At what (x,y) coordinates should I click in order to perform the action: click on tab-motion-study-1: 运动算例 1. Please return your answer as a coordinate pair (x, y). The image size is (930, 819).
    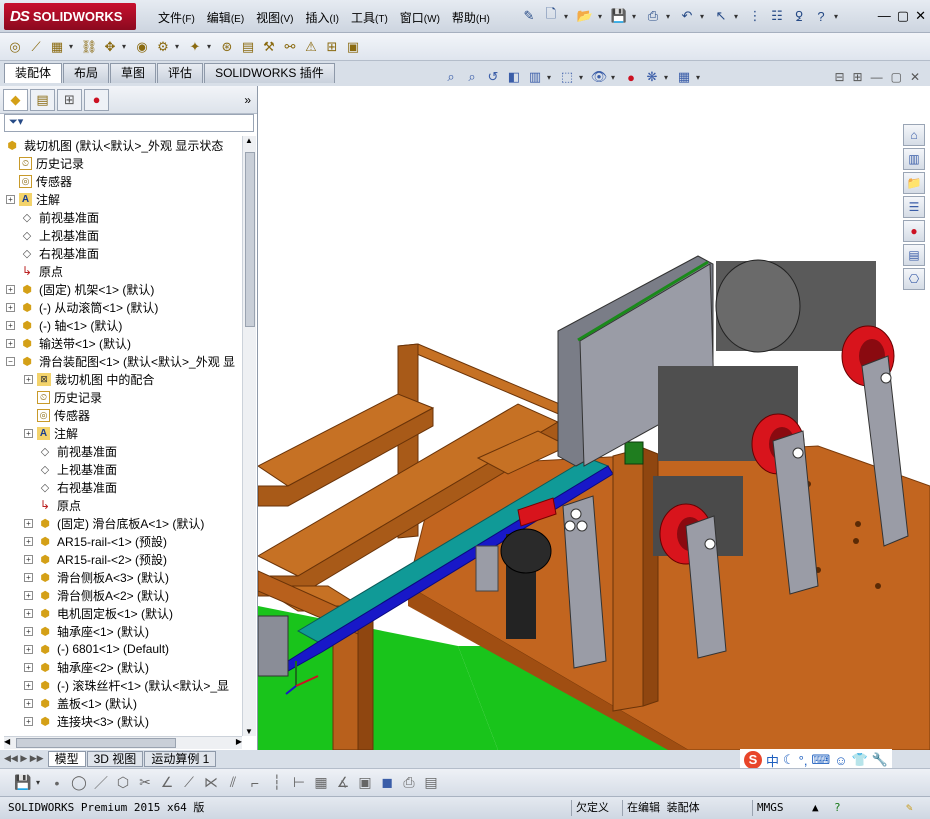
    Looking at the image, I should click on (180, 758).